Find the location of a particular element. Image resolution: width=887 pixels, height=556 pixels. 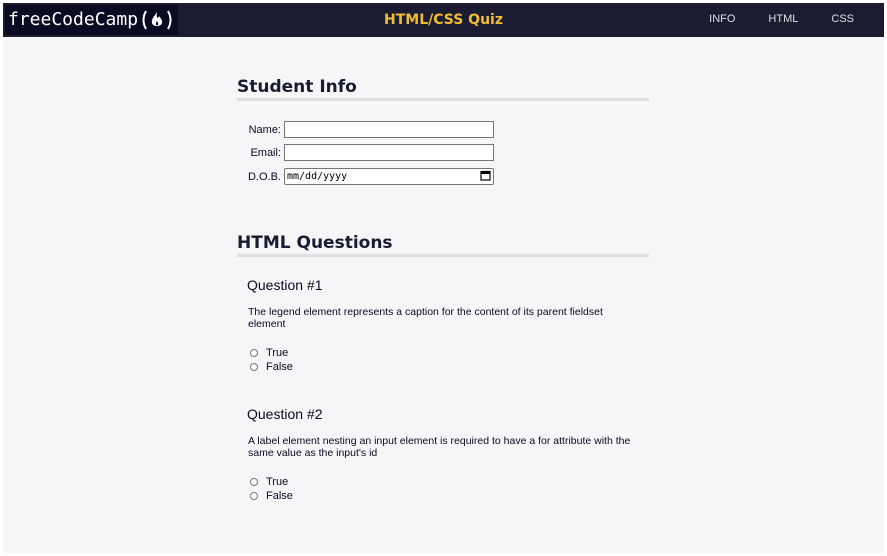

navbar: HTML/CSS Quiz freeCodeCamp INFO HTML CSS is located at coordinates (443, 20).